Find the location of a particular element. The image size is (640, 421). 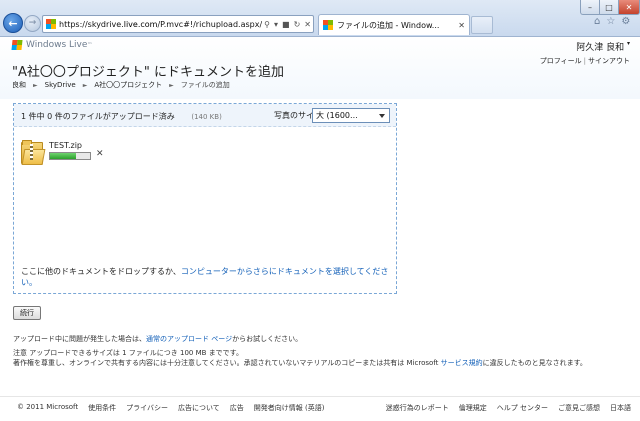

window-close-button: ✕ is located at coordinates (629, 7).